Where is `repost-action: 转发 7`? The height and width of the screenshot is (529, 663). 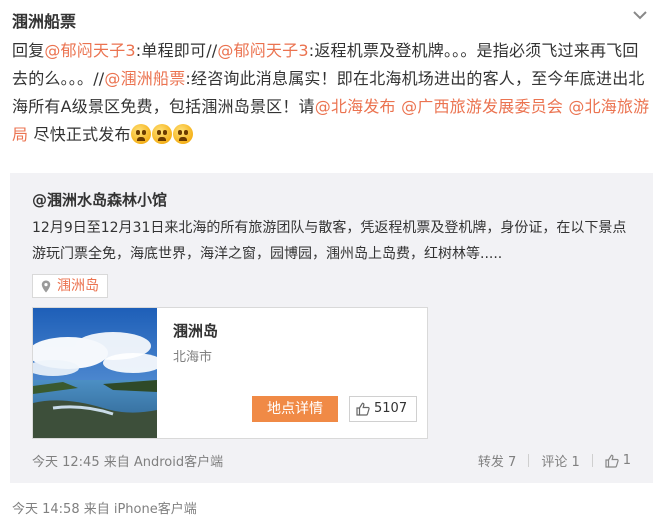 repost-action: 转发 7 is located at coordinates (497, 460).